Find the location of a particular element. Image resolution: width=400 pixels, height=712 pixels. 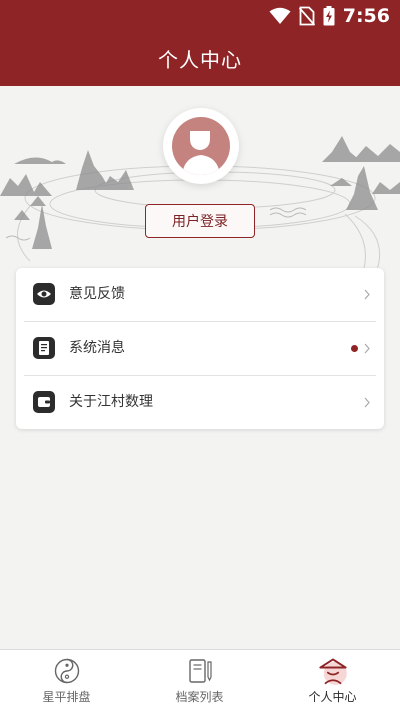

tab-label: 档案列表 is located at coordinates (199, 697).